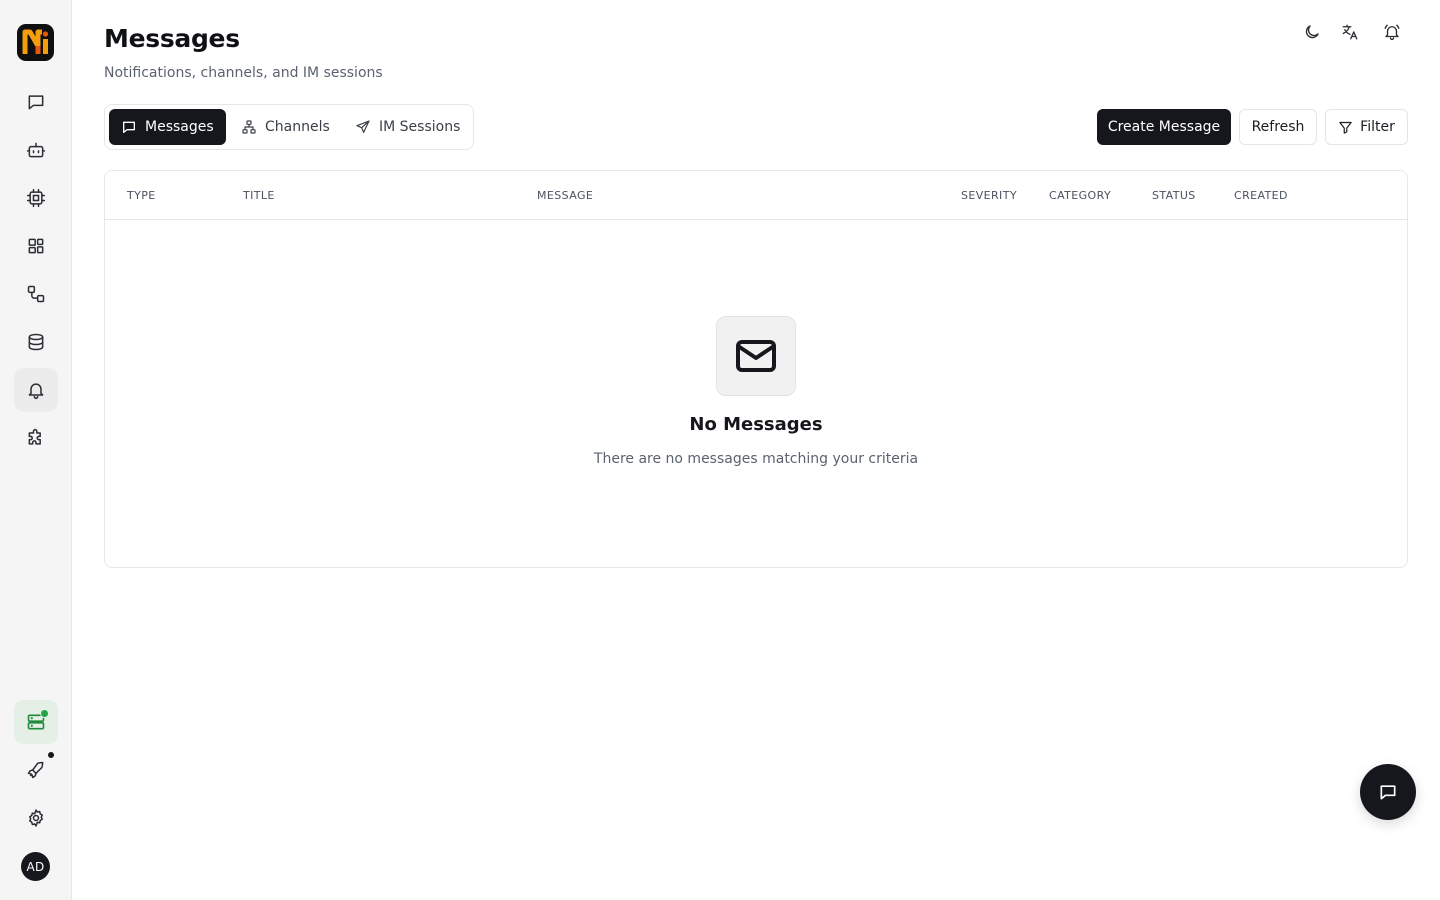 This screenshot has width=1440, height=900. I want to click on tab-im-sessions: IM Sessions, so click(407, 127).